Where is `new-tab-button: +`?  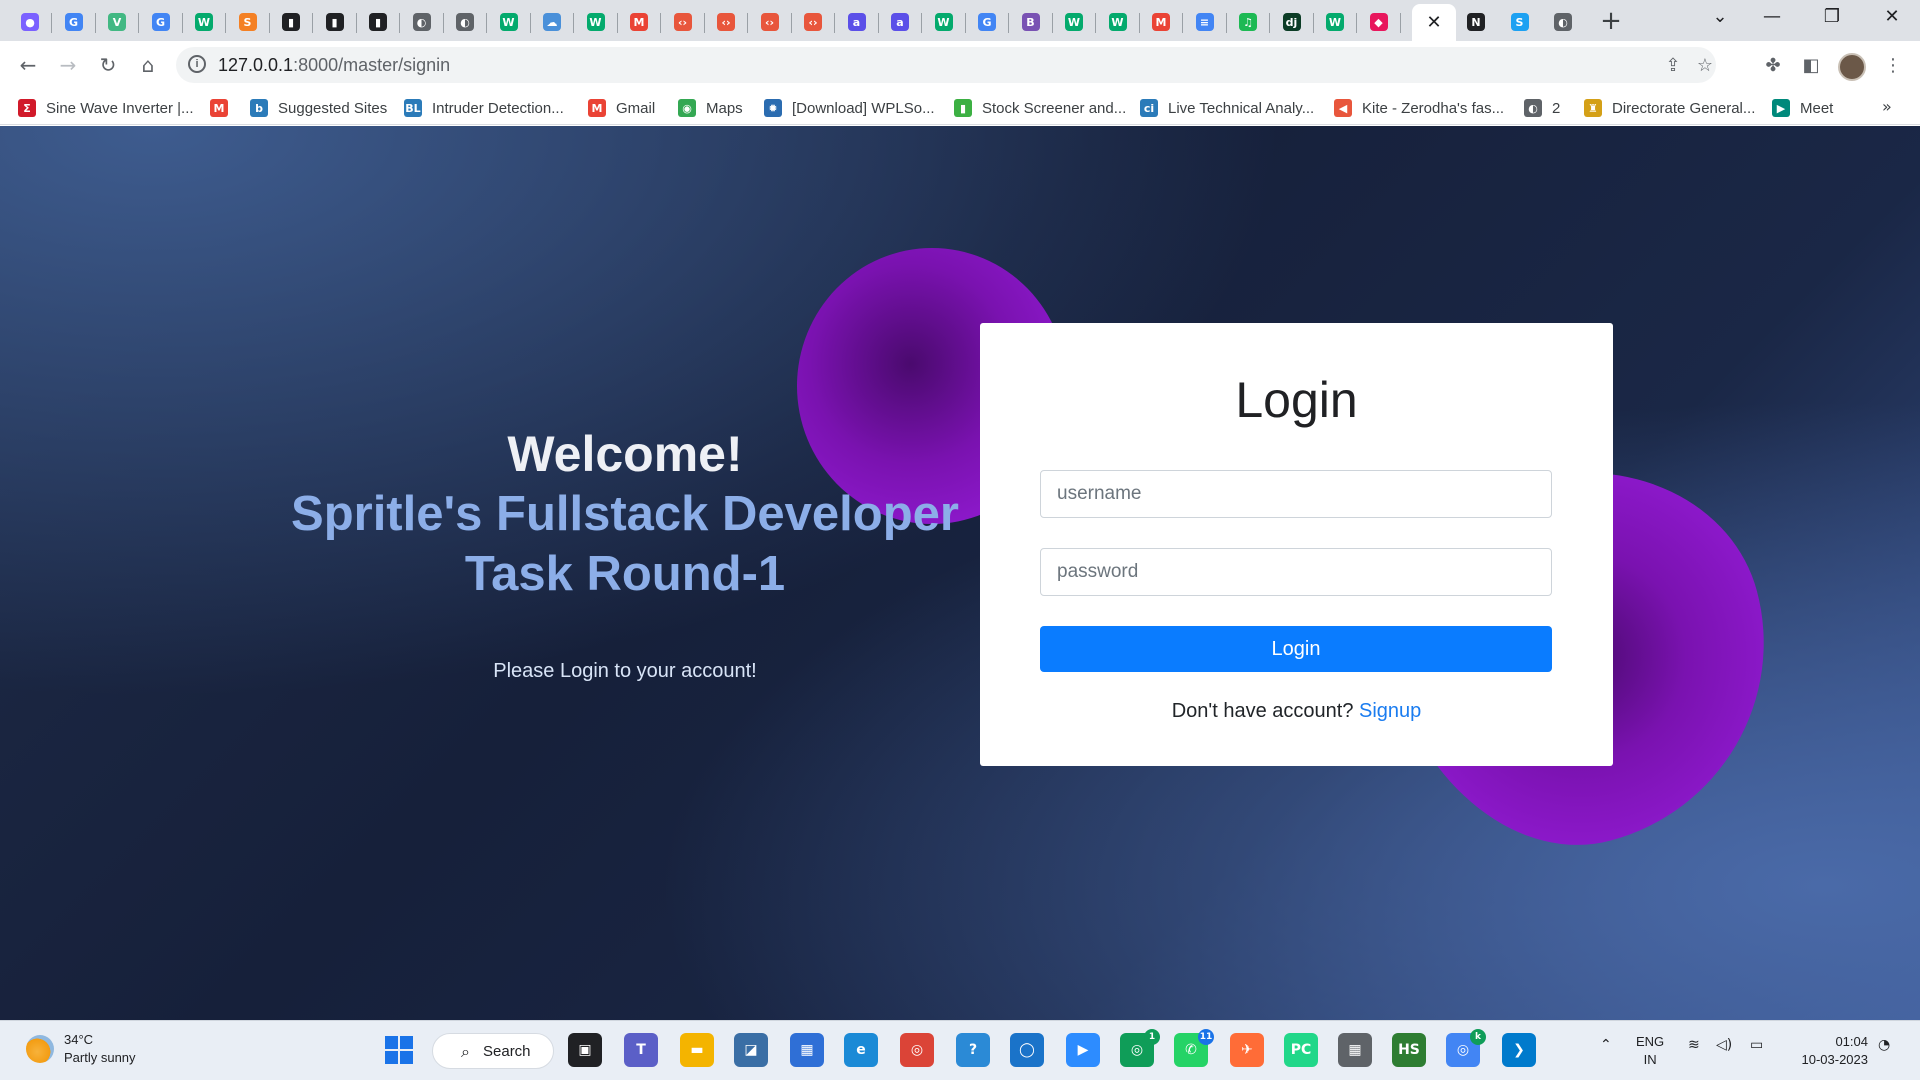
new-tab-button: + is located at coordinates (1611, 22).